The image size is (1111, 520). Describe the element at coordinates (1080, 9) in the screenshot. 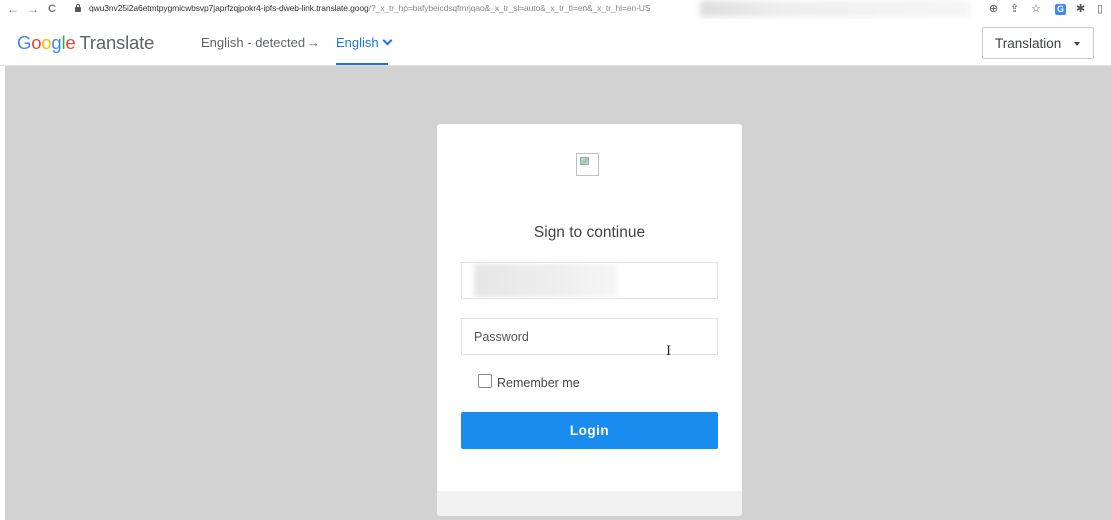

I see `extensions-icon: ✱` at that location.